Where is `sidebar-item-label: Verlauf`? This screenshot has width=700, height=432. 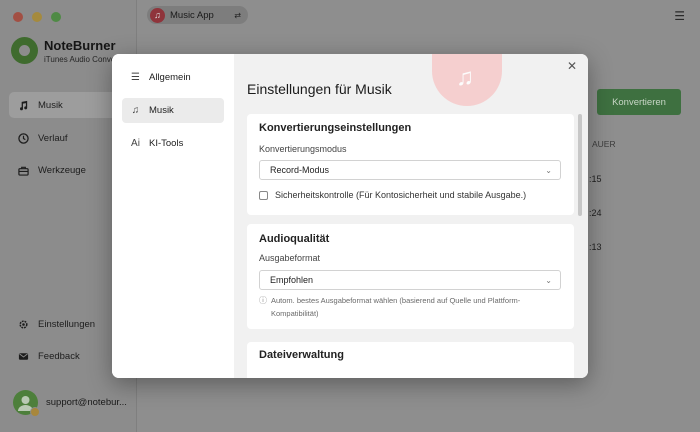
sidebar-item-label: Verlauf is located at coordinates (53, 138).